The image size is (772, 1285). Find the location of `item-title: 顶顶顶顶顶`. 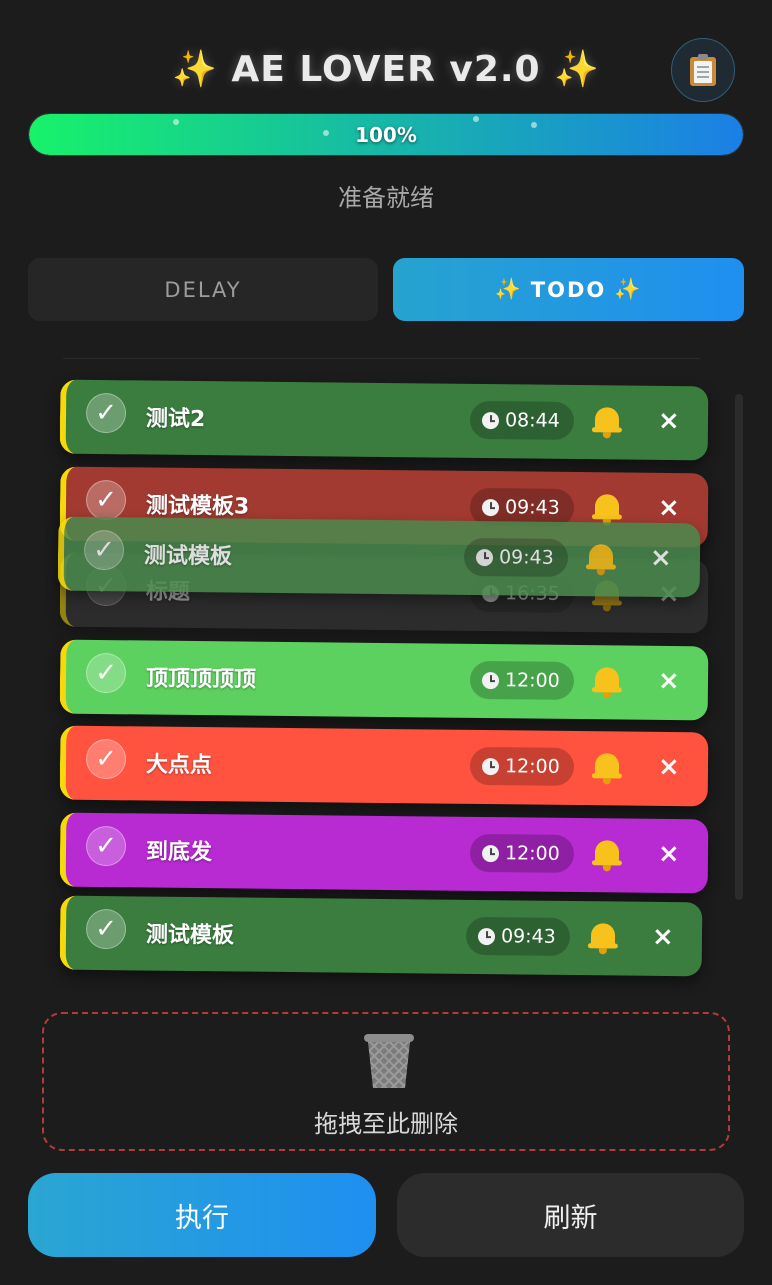

item-title: 顶顶顶顶顶 is located at coordinates (201, 679).